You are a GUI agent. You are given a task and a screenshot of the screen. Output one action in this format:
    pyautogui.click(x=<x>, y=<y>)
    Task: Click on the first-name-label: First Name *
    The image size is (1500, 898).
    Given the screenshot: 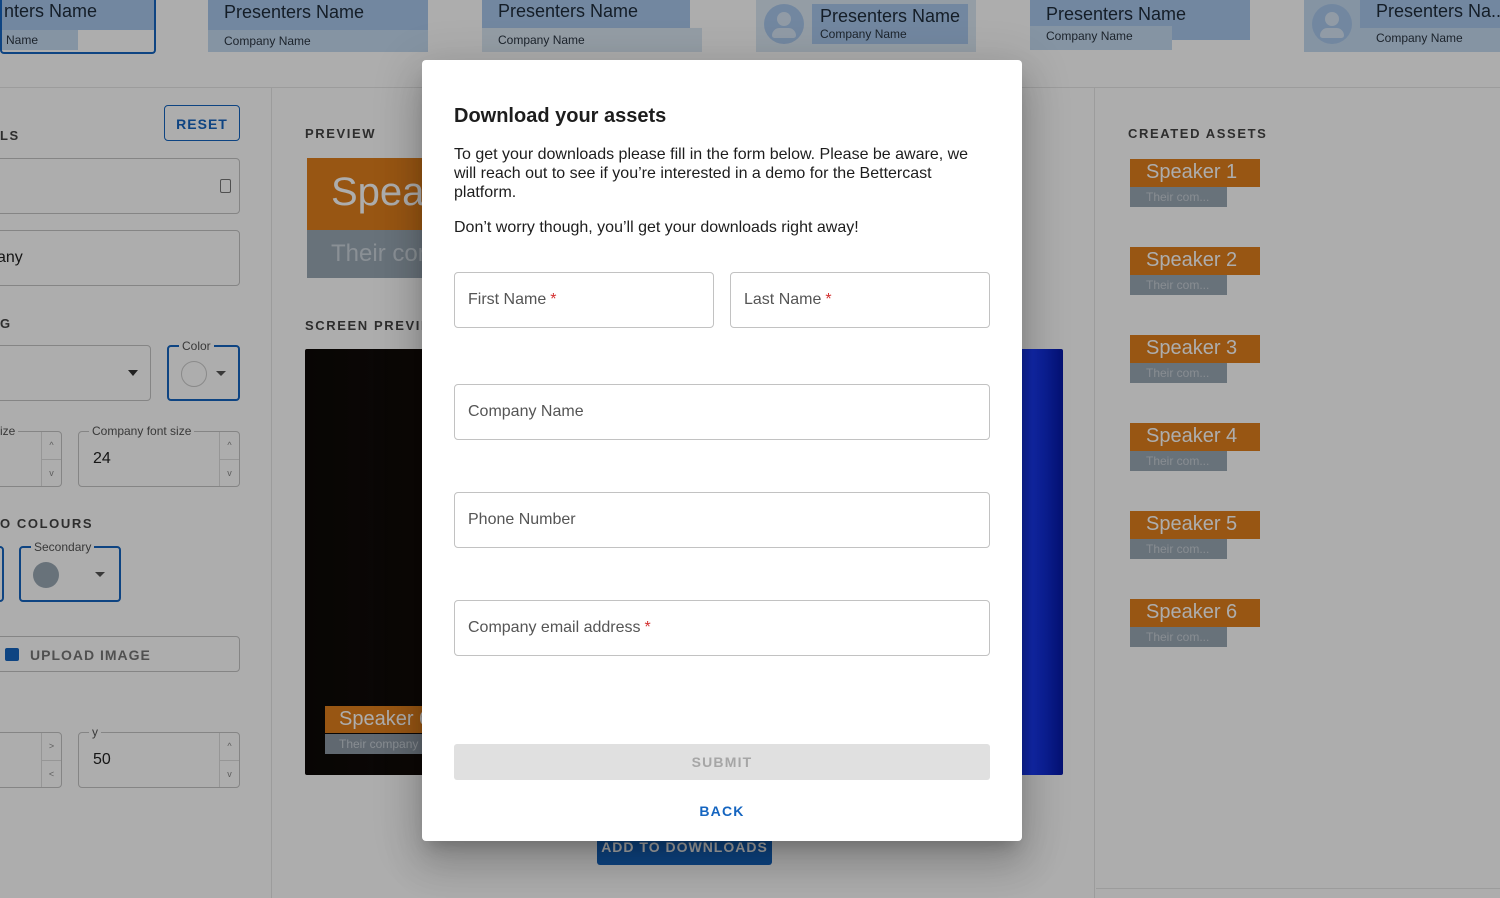 What is the action you would take?
    pyautogui.click(x=512, y=299)
    